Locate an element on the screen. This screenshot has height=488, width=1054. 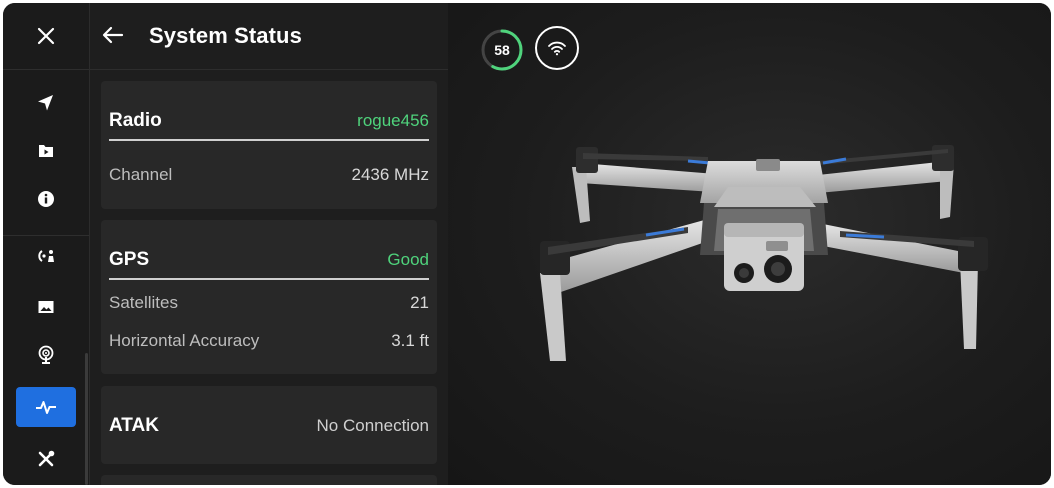
rail-item-info is located at coordinates (46, 199).